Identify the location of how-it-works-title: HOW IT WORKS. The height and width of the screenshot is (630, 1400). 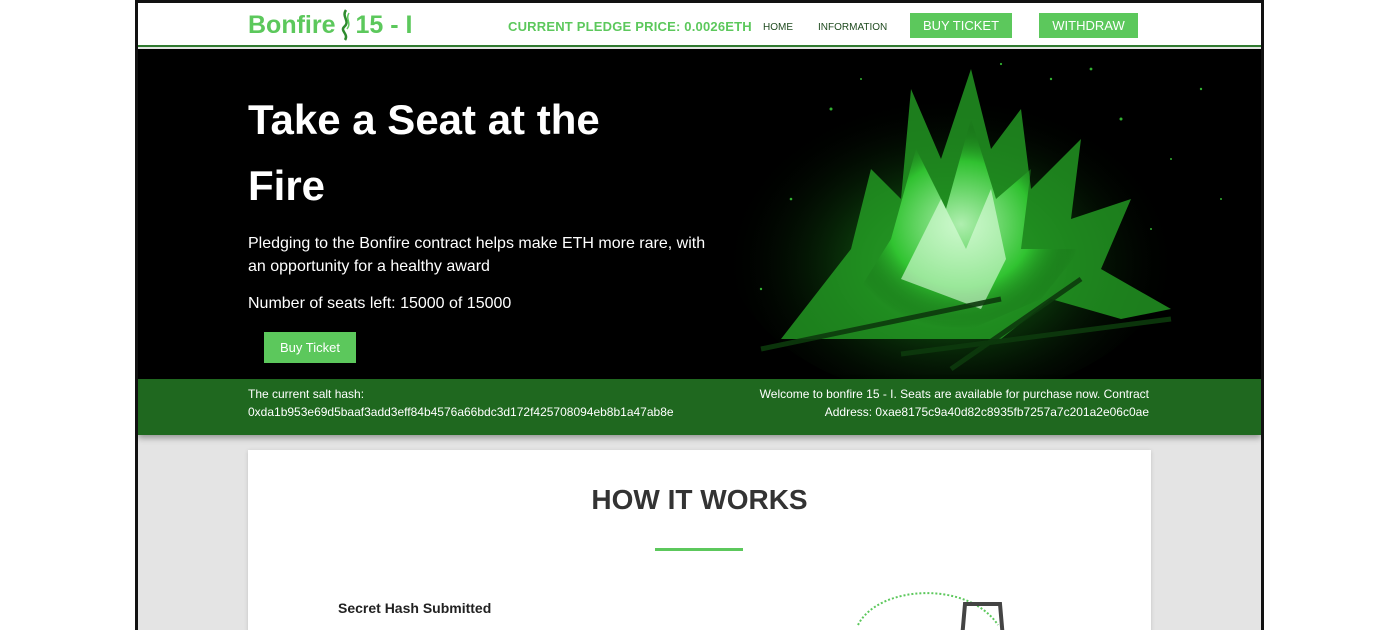
(699, 499).